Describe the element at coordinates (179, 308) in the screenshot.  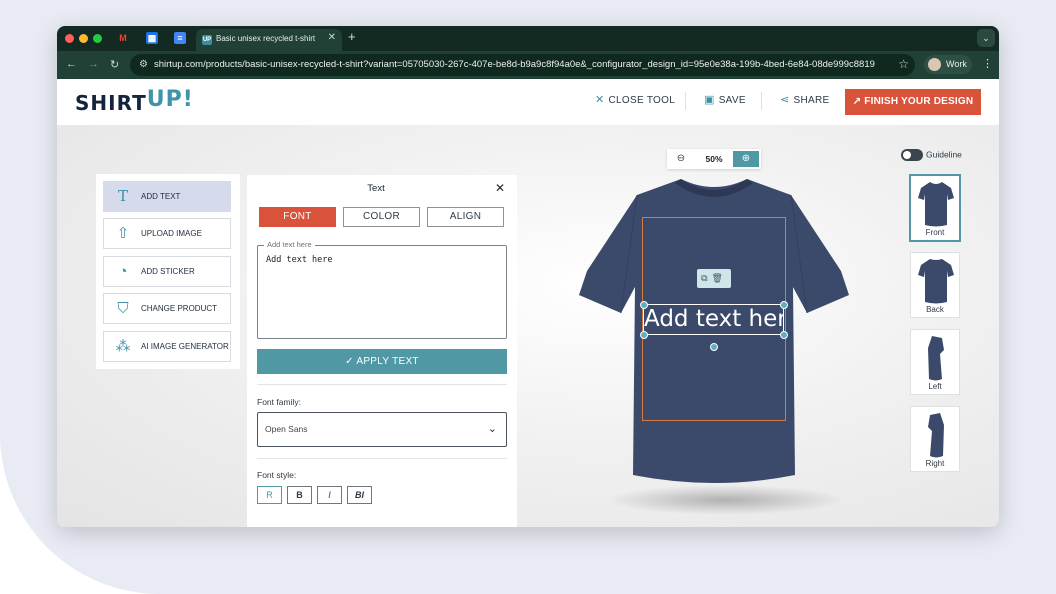
I see `tool-label: CHANGE PRODUCT` at that location.